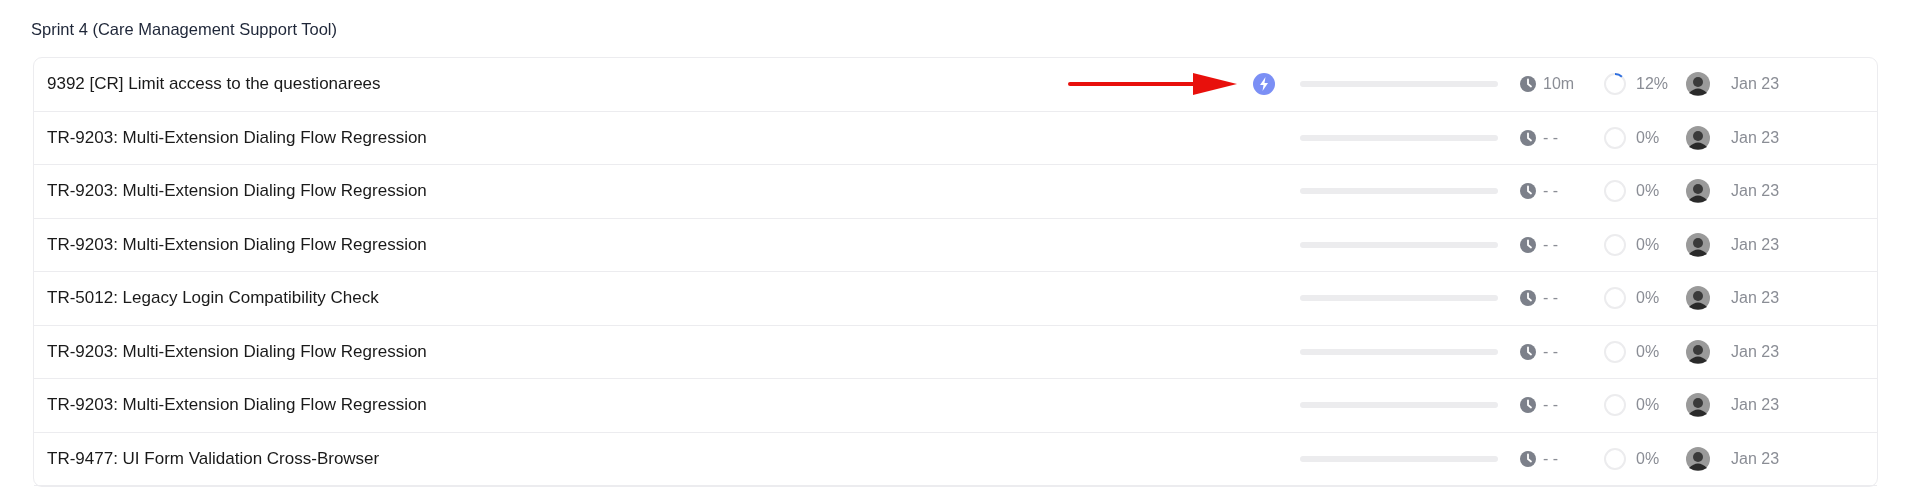 The height and width of the screenshot is (504, 1912). Describe the element at coordinates (1559, 84) in the screenshot. I see `time-estimate: 10m` at that location.